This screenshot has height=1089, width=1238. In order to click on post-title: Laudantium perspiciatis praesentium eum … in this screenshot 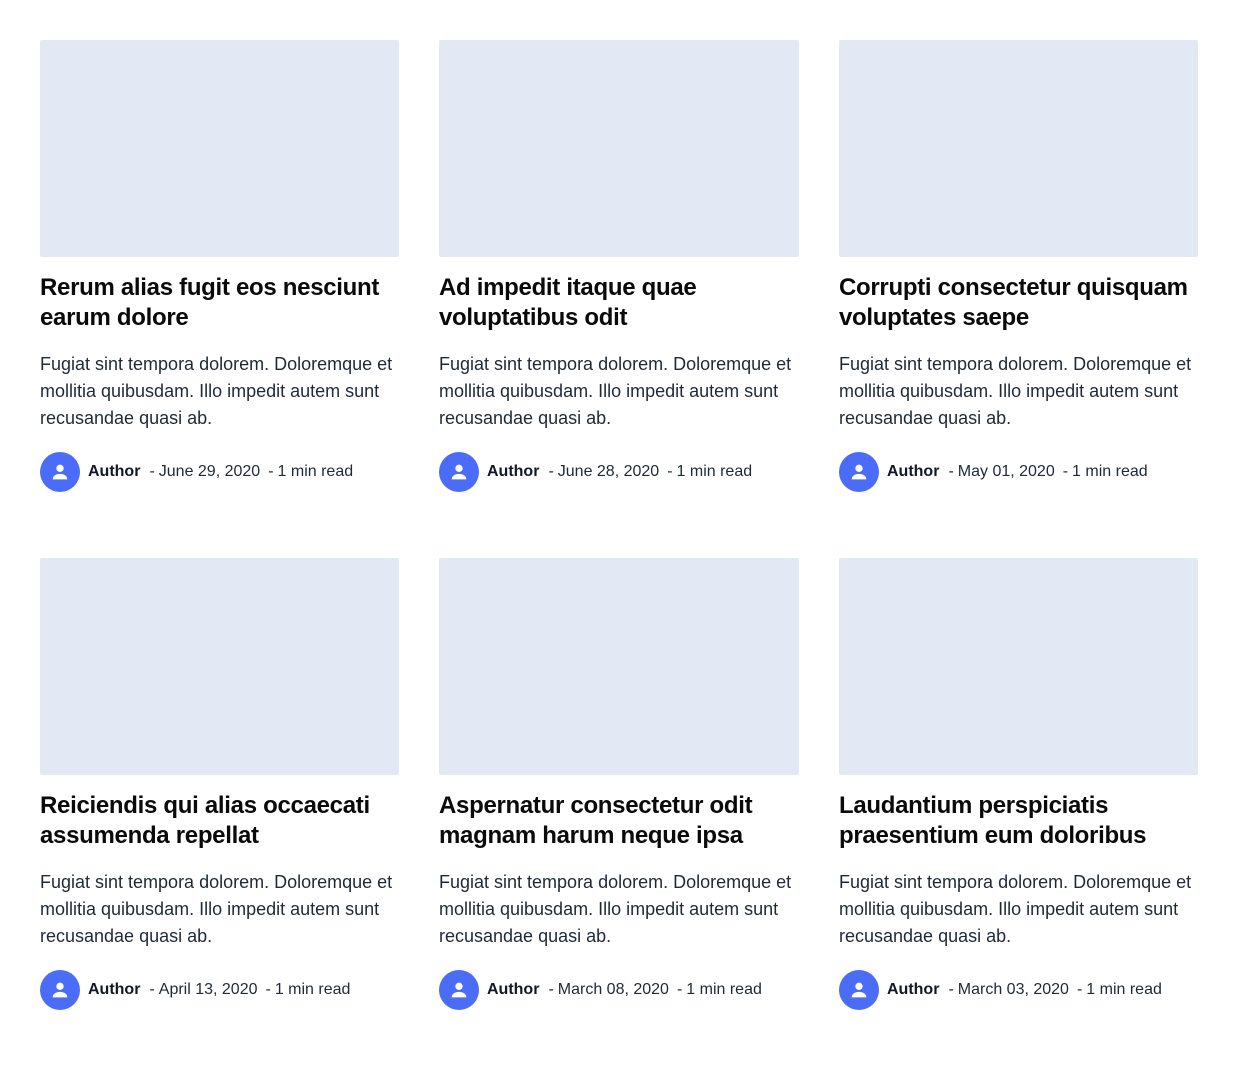, I will do `click(1018, 821)`.